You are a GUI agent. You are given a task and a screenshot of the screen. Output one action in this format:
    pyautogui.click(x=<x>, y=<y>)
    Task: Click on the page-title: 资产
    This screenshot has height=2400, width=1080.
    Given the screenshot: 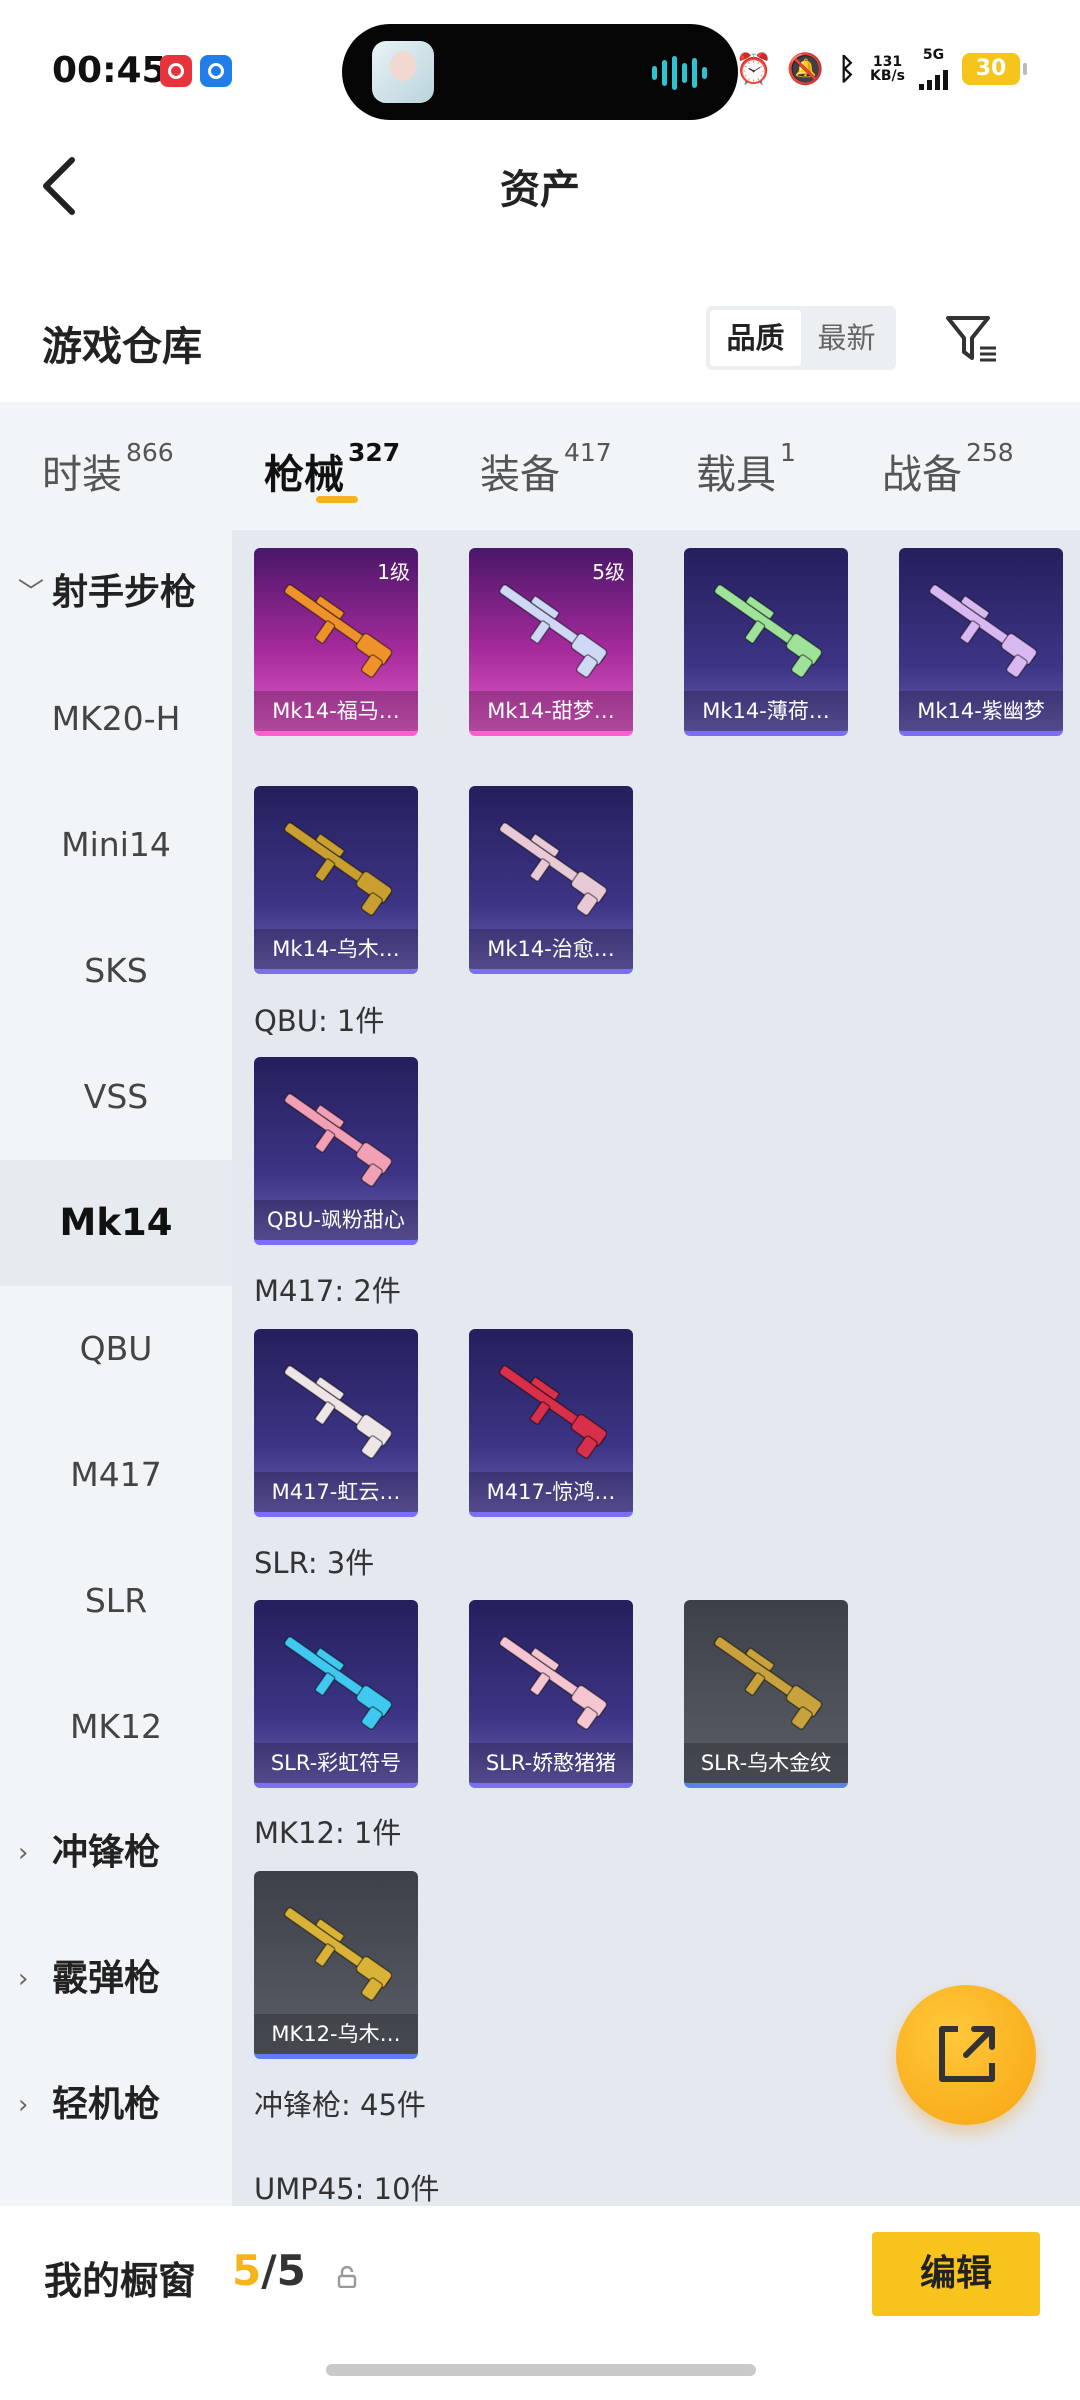 What is the action you would take?
    pyautogui.click(x=540, y=190)
    